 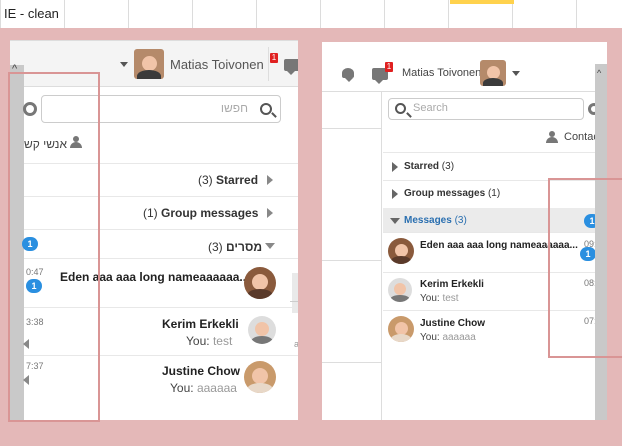 I want to click on right-search-input: Search, so click(x=486, y=109).